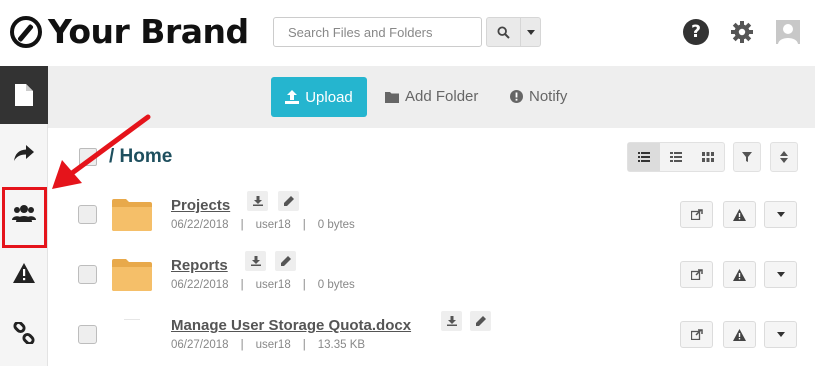 The image size is (815, 366). I want to click on link-icon, so click(24, 333).